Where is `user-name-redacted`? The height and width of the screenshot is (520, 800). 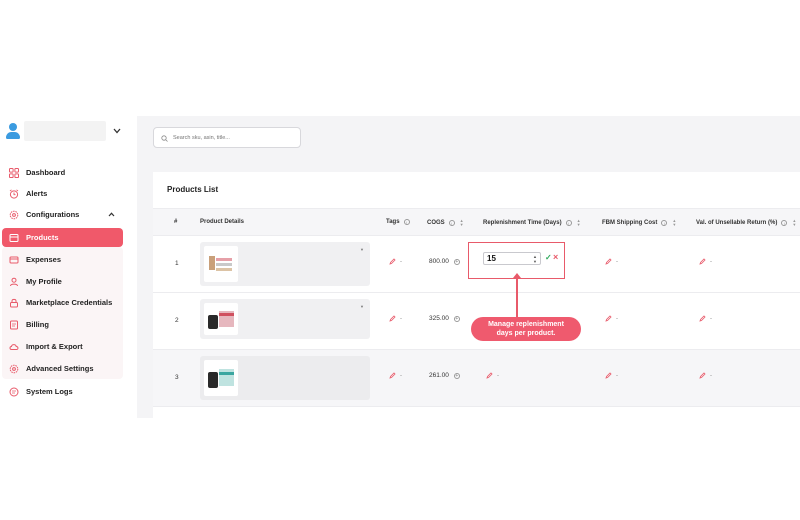 user-name-redacted is located at coordinates (65, 131).